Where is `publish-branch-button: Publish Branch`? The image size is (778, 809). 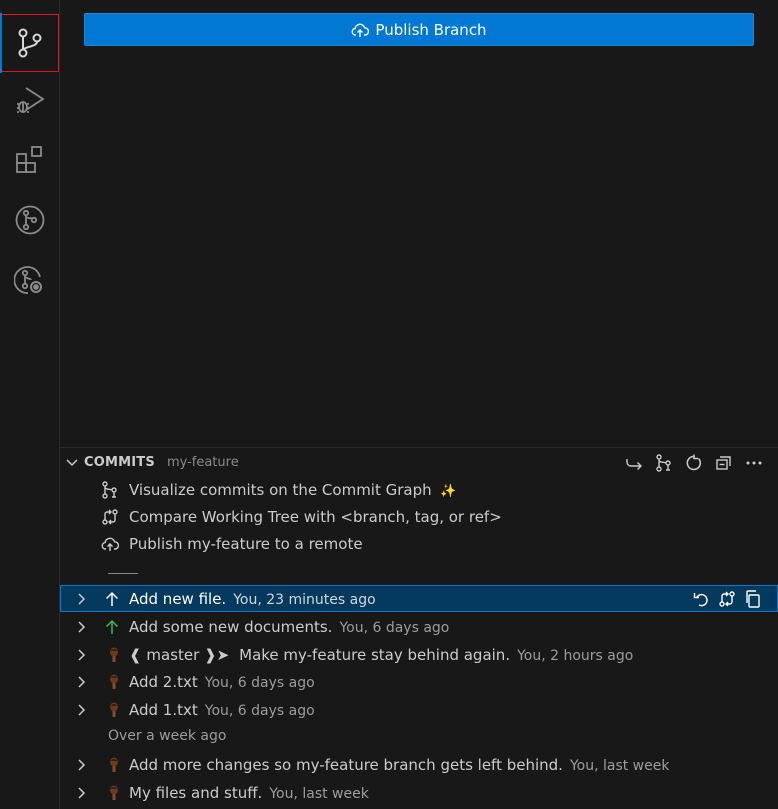 publish-branch-button: Publish Branch is located at coordinates (419, 29).